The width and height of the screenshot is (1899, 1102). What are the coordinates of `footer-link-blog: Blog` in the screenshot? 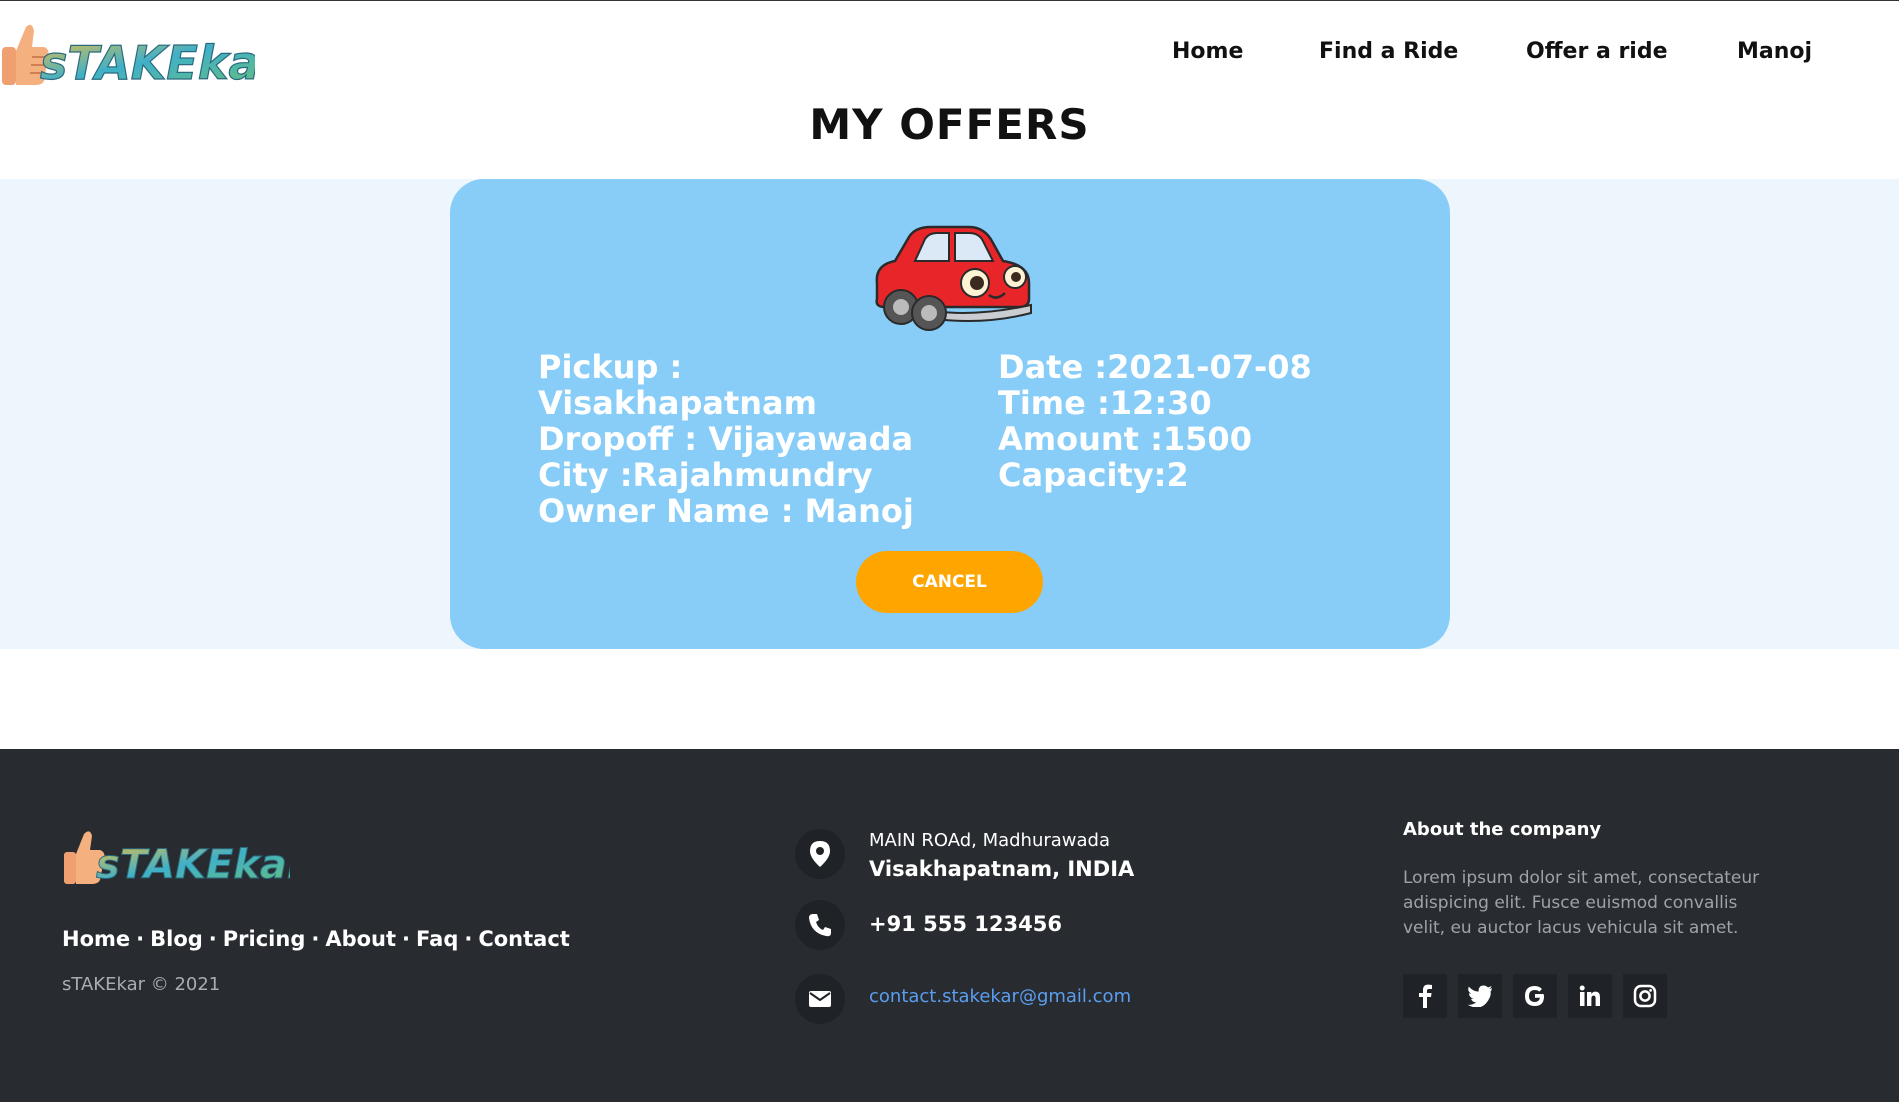 It's located at (176, 939).